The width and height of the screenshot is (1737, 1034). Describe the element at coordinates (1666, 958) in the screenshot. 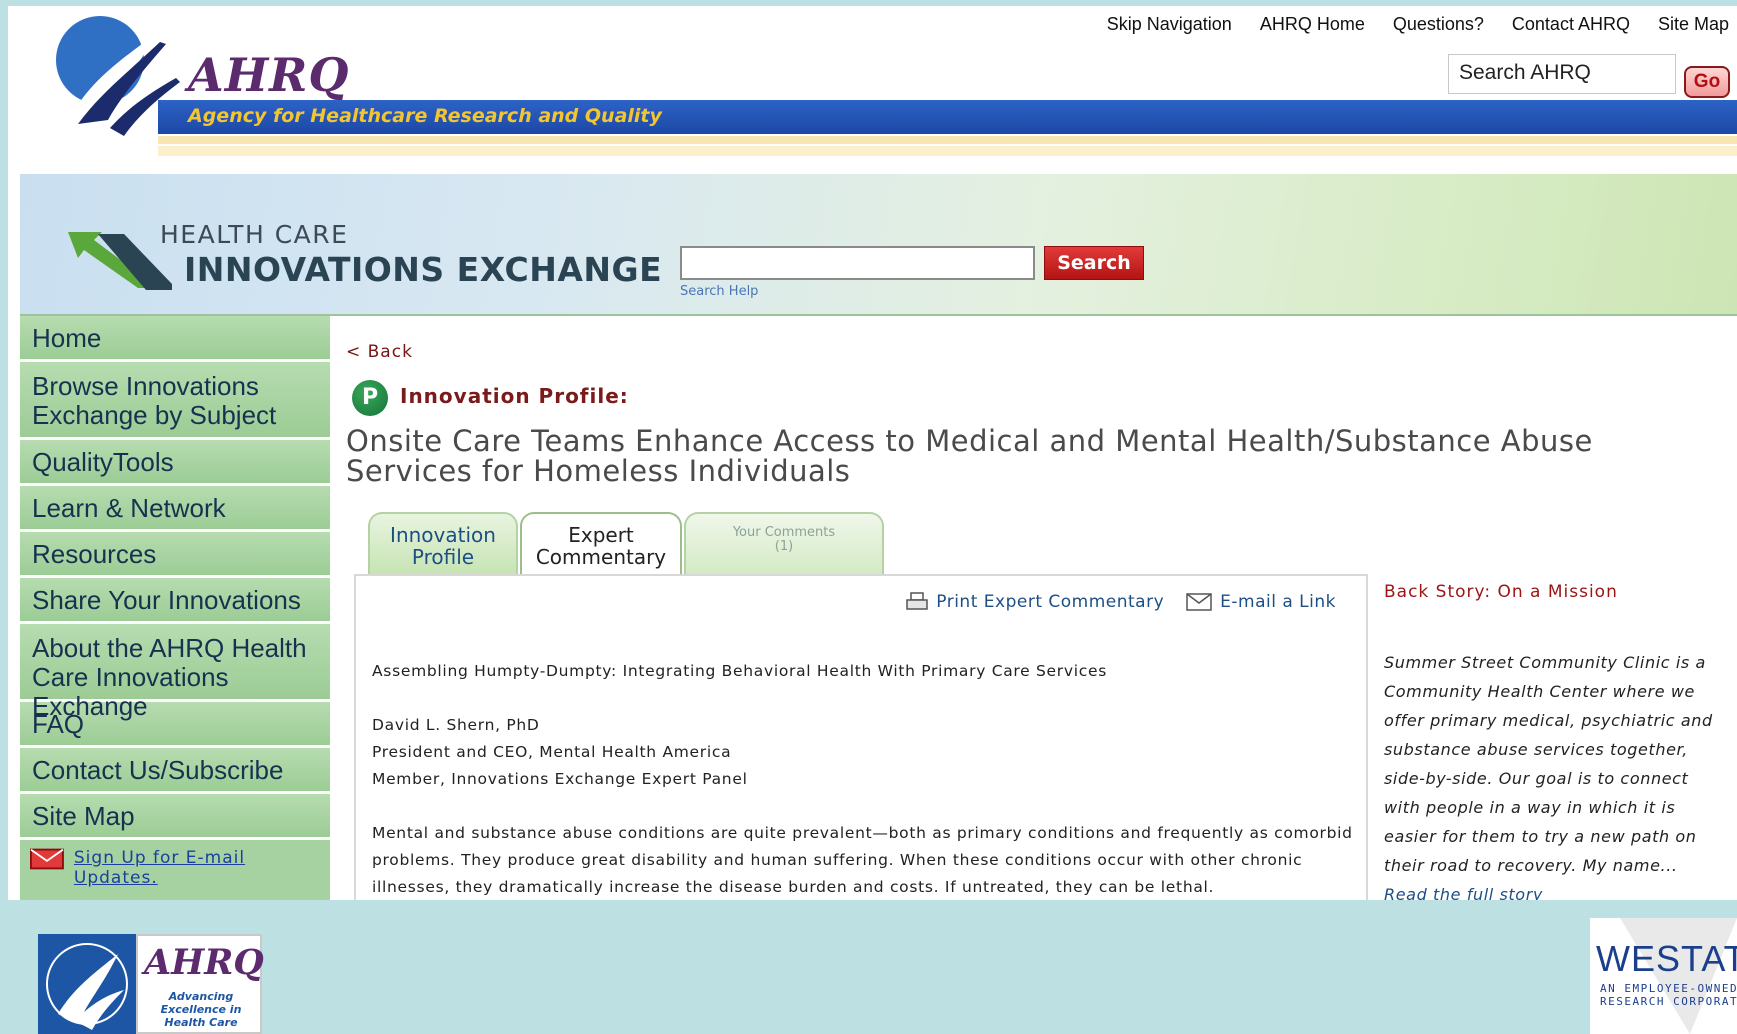

I see `westat-wordmark: WESTAT` at that location.